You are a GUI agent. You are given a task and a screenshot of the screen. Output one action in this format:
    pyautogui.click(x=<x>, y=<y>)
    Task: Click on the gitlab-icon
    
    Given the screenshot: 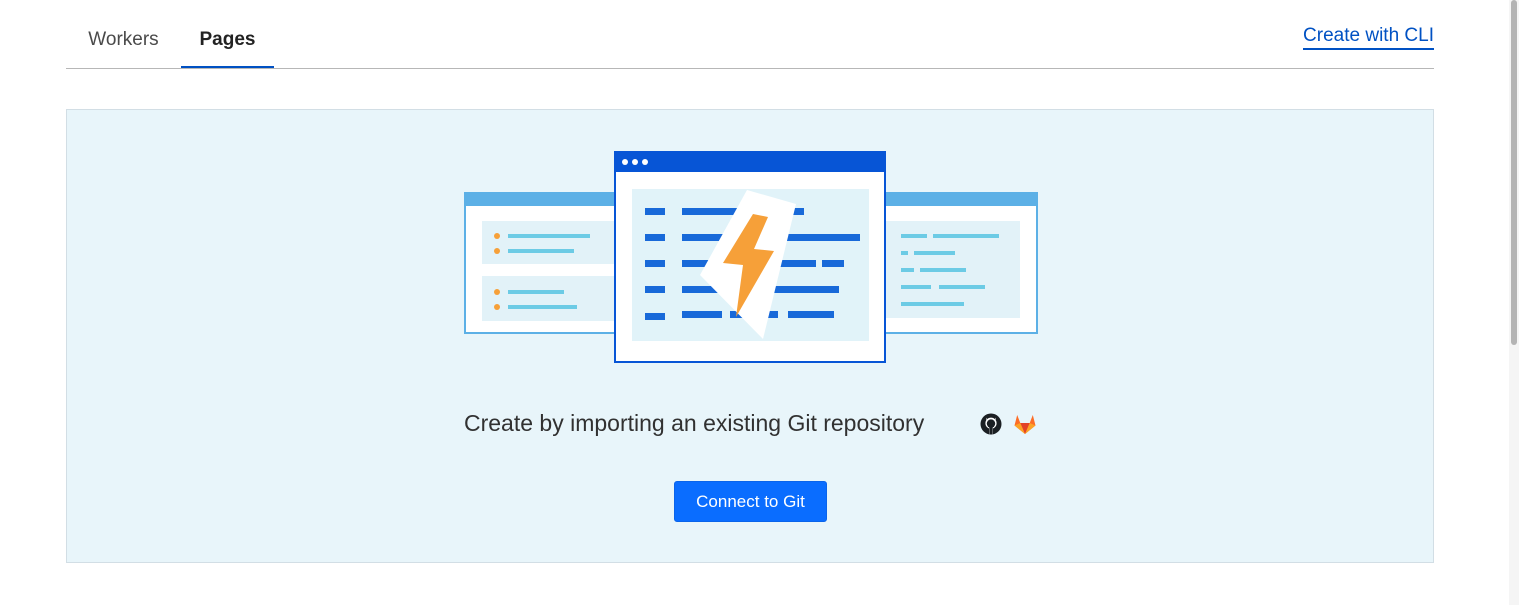 What is the action you would take?
    pyautogui.click(x=1025, y=424)
    